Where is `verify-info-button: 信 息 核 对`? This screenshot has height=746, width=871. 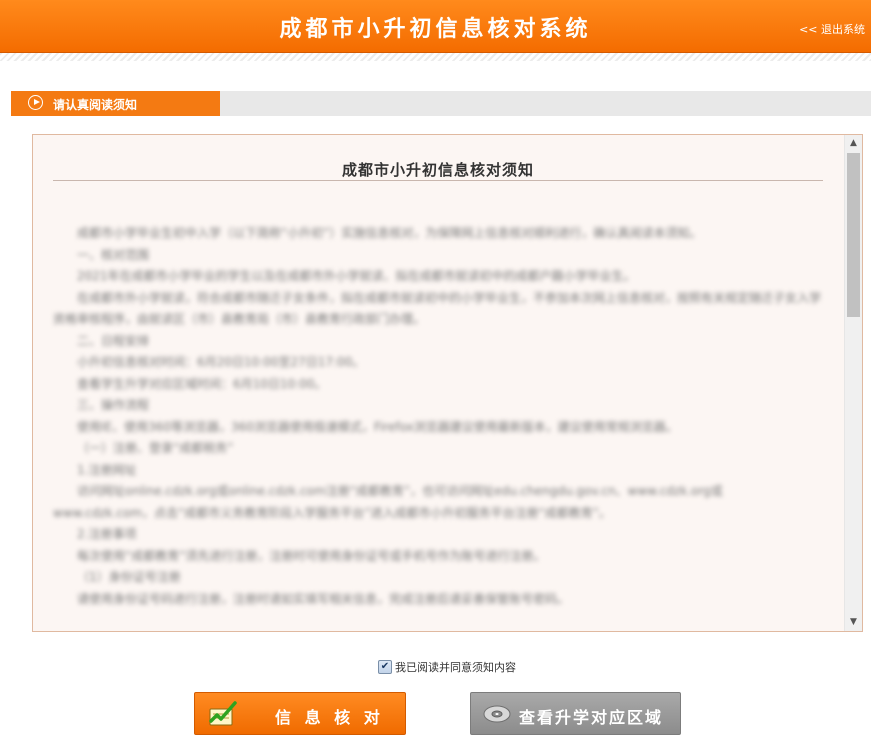 verify-info-button: 信 息 核 对 is located at coordinates (300, 713).